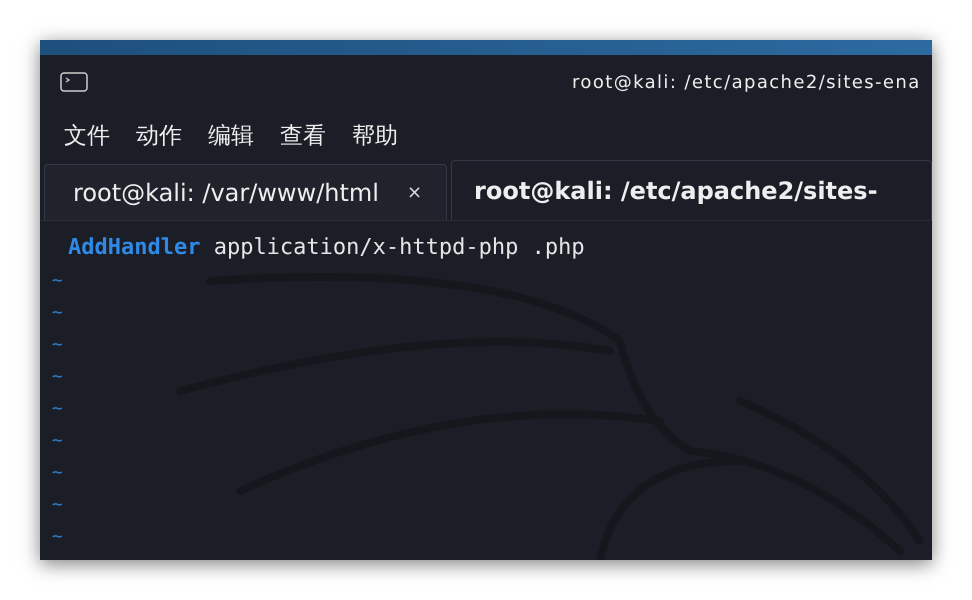 This screenshot has height=600, width=972. Describe the element at coordinates (691, 190) in the screenshot. I see `tab: root@kali: /etc/apache2/sites-` at that location.